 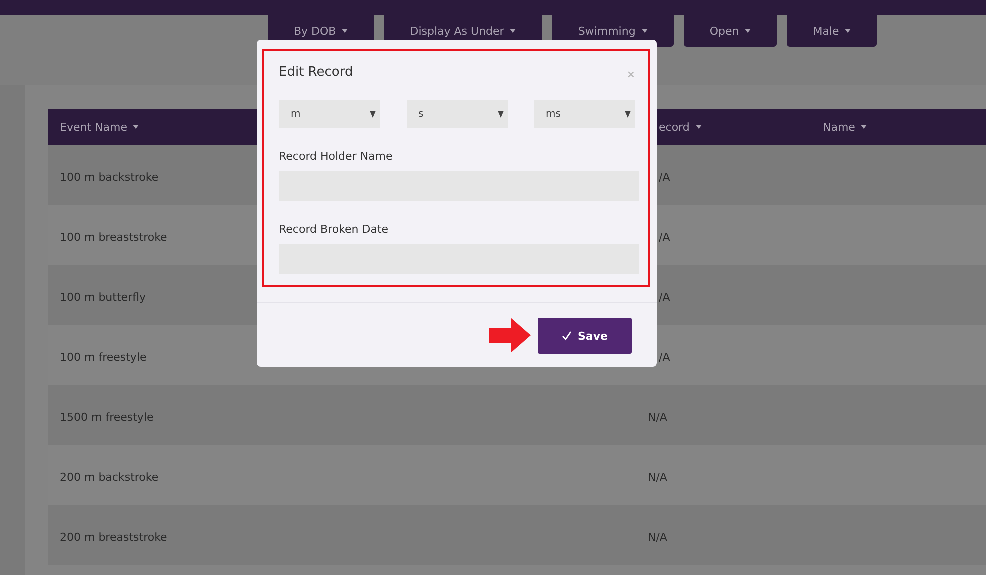 I want to click on table-cell: 200 m breaststroke, so click(x=114, y=537).